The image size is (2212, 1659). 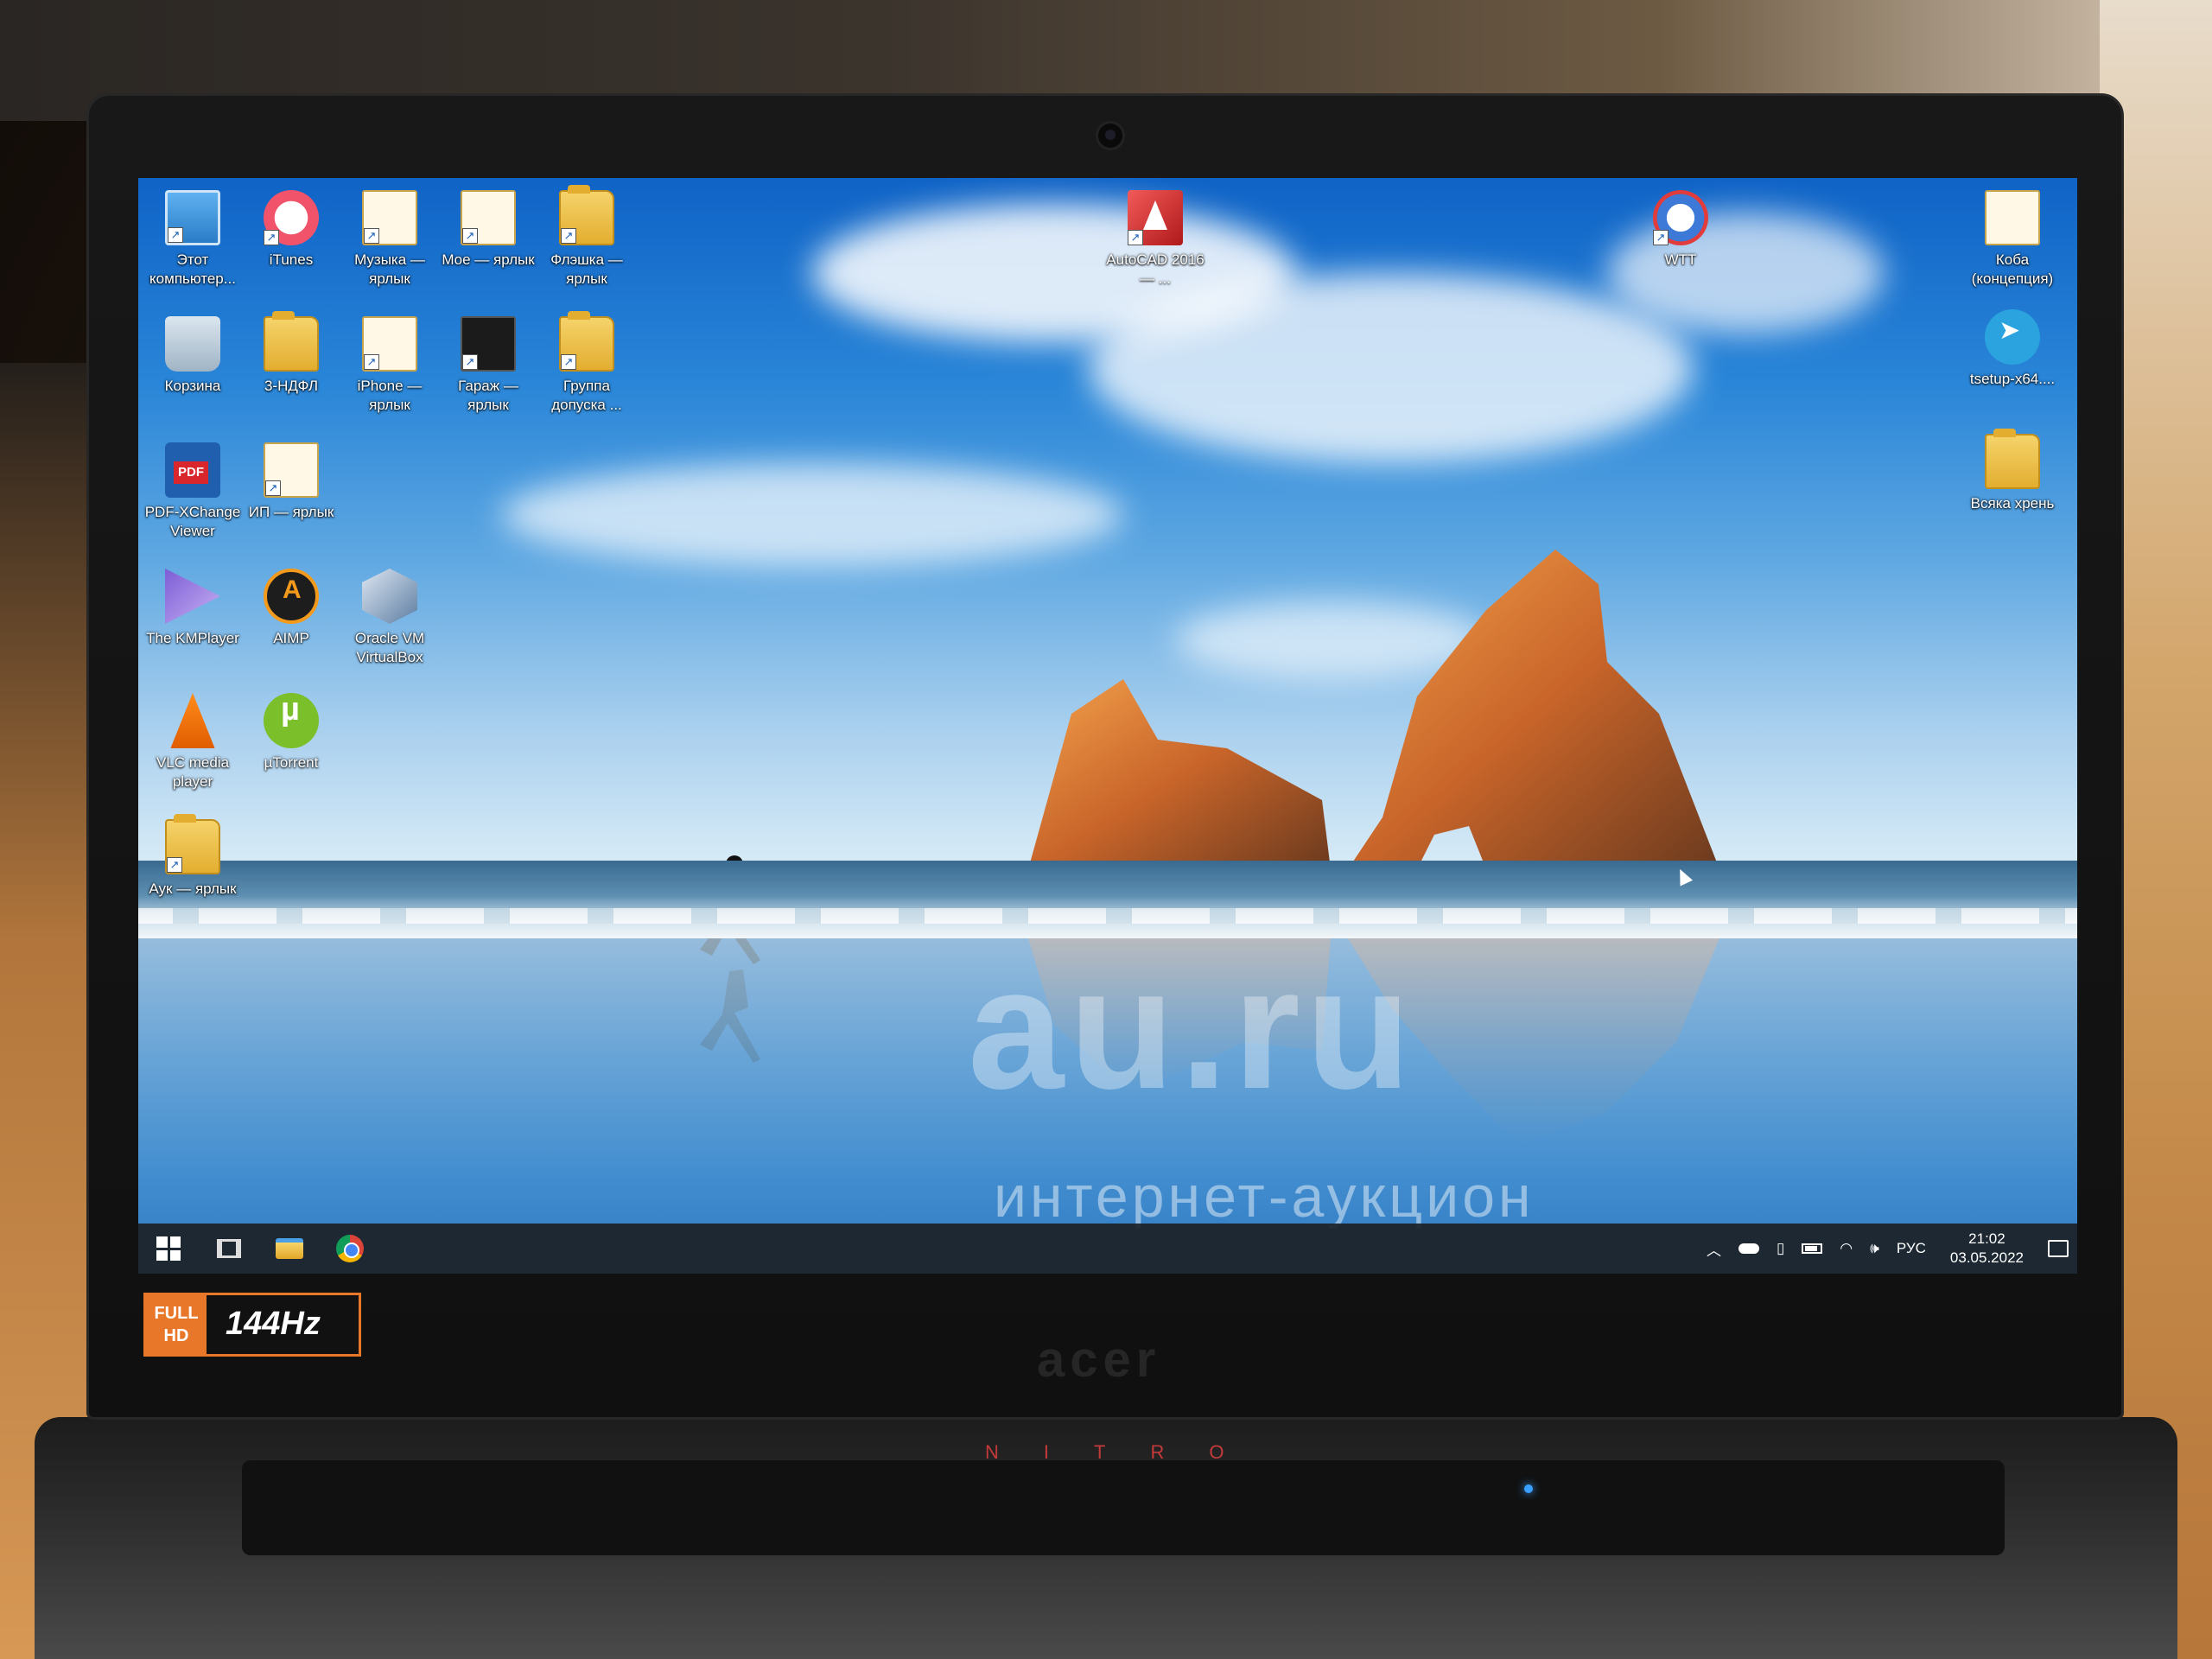 What do you see at coordinates (389, 596) in the screenshot?
I see `virtualbox-icon` at bounding box center [389, 596].